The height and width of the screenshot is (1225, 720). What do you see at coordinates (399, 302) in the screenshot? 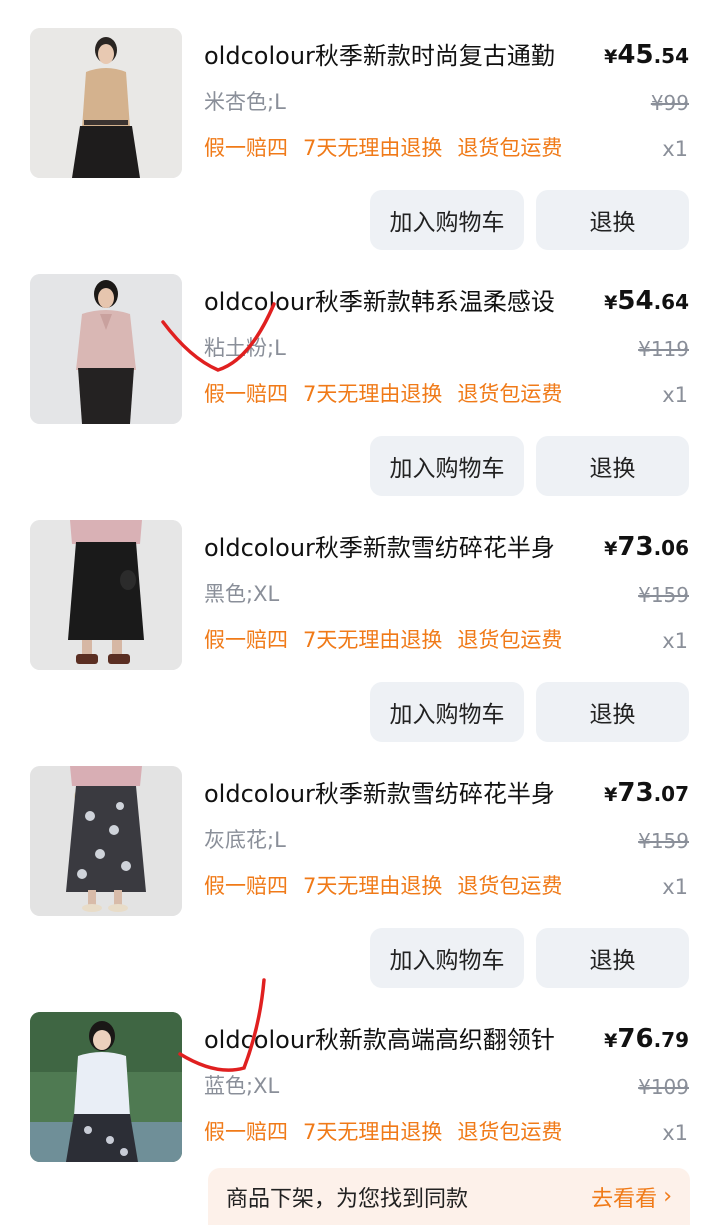
I see `product-title: oldcolour秋季新款韩系温柔感设` at bounding box center [399, 302].